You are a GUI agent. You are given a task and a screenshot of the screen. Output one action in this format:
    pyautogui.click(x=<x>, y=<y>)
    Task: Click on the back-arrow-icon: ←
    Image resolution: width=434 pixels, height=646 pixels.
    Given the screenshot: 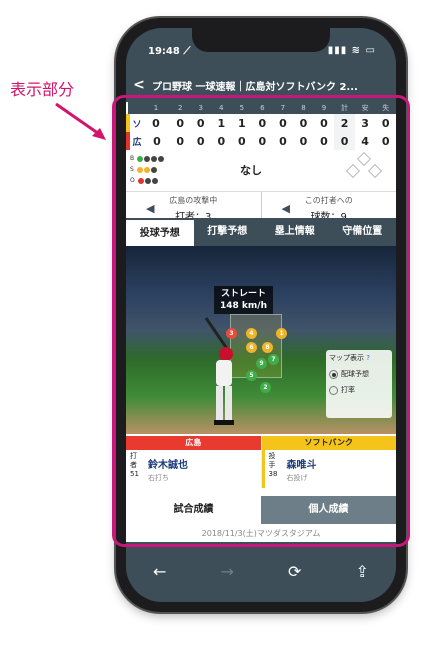 What is the action you would take?
    pyautogui.click(x=159, y=571)
    